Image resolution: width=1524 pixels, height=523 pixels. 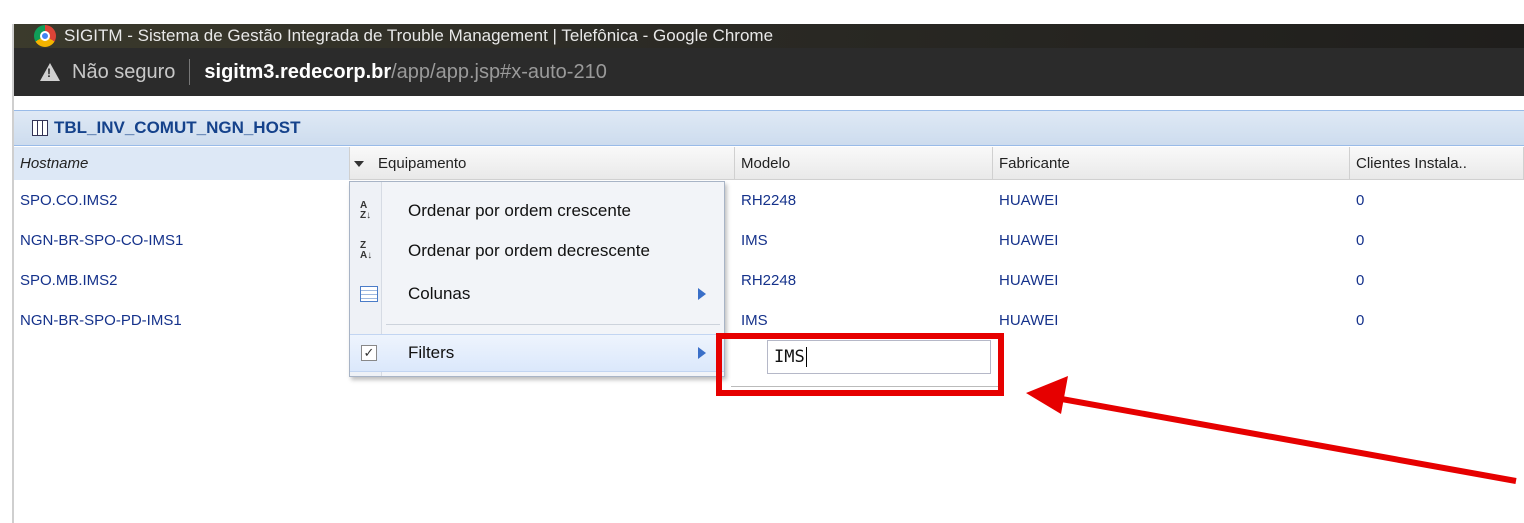 What do you see at coordinates (1280, 438) in the screenshot?
I see `annotation-arrow-shaft` at bounding box center [1280, 438].